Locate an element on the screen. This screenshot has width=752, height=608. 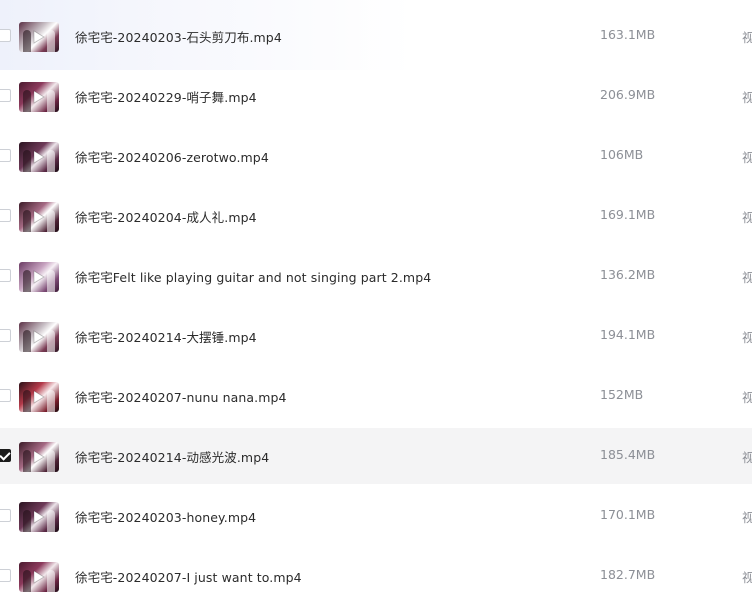
file-size: 206.9MB is located at coordinates (628, 94).